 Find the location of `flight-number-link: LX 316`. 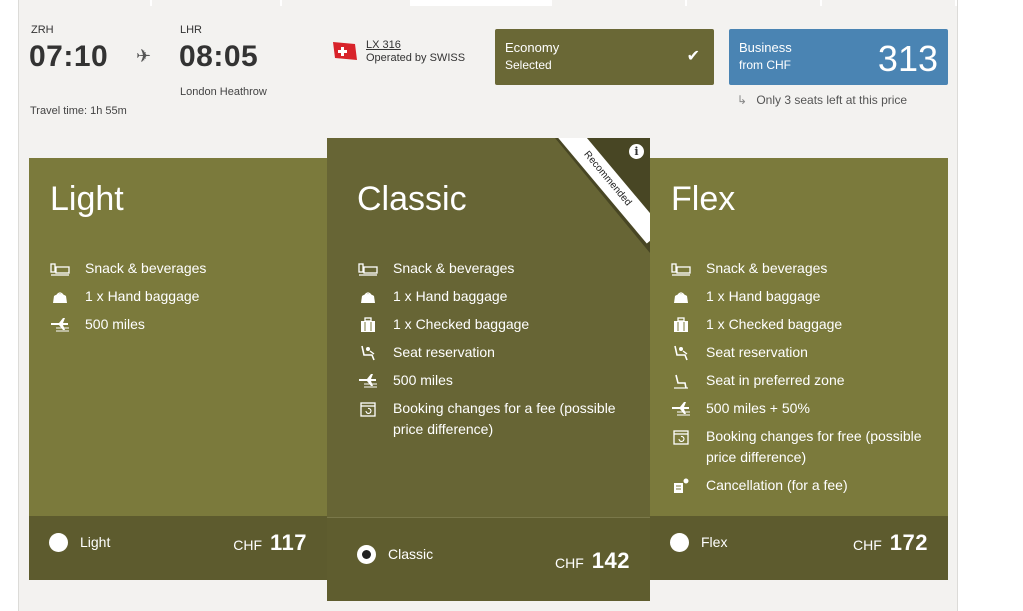

flight-number-link: LX 316 is located at coordinates (383, 45).